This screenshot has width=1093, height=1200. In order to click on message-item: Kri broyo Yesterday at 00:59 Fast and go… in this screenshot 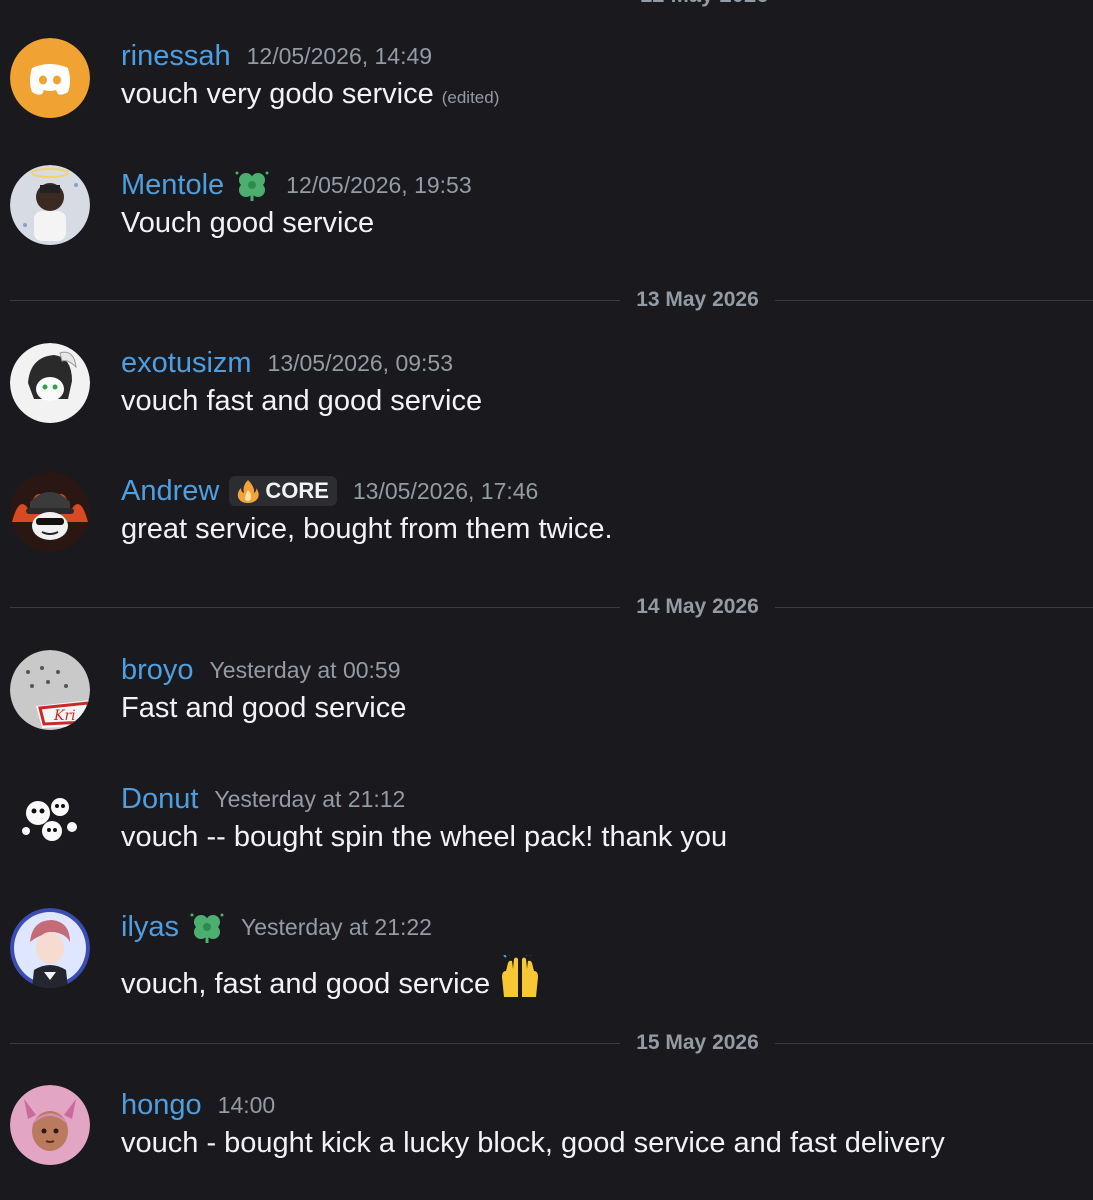, I will do `click(546, 705)`.